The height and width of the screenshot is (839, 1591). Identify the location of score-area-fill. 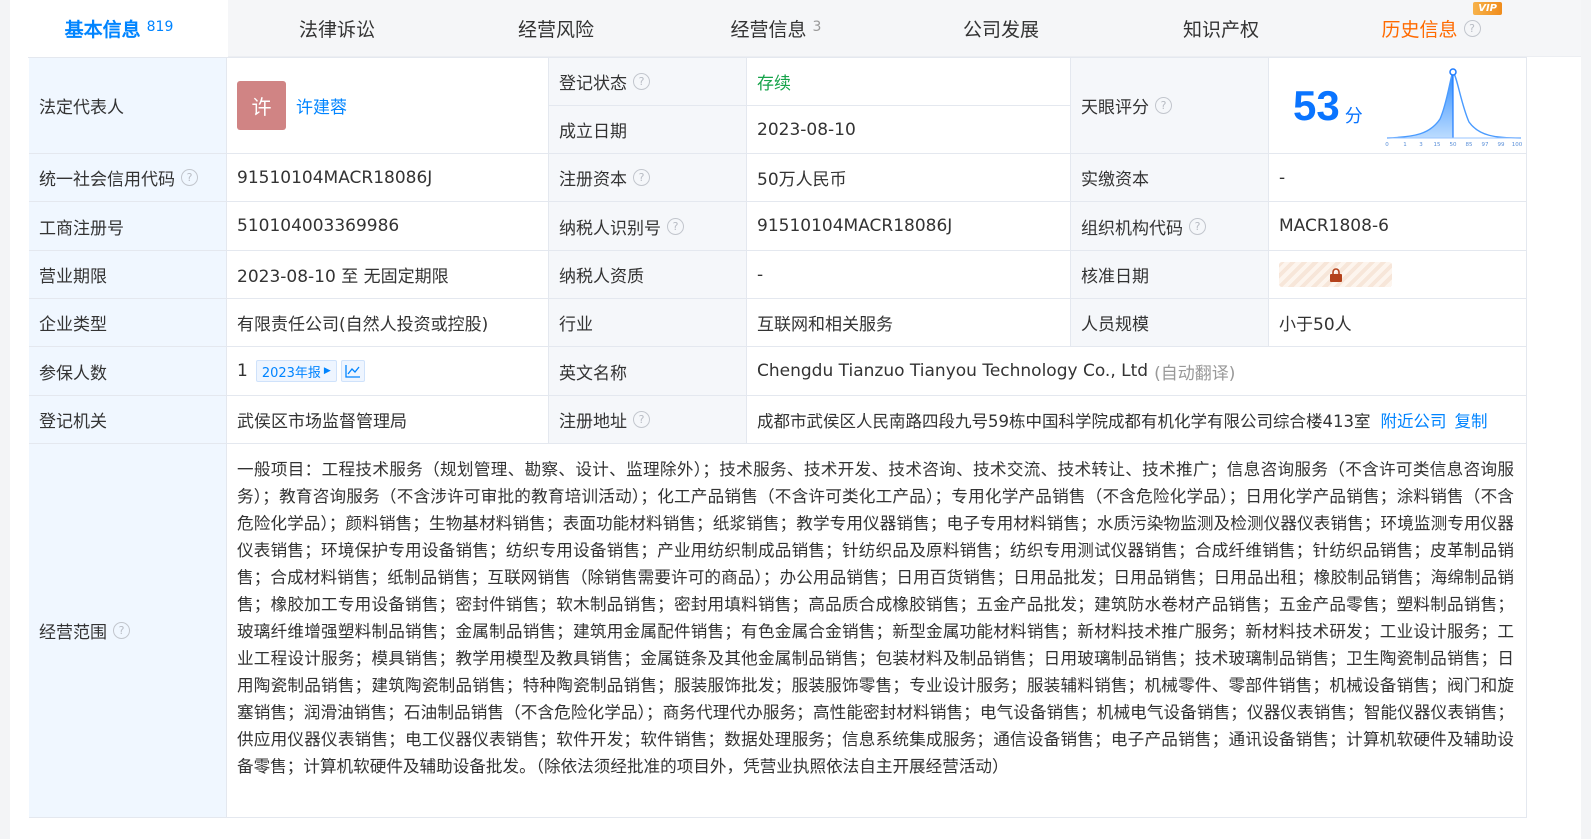
(1419, 104).